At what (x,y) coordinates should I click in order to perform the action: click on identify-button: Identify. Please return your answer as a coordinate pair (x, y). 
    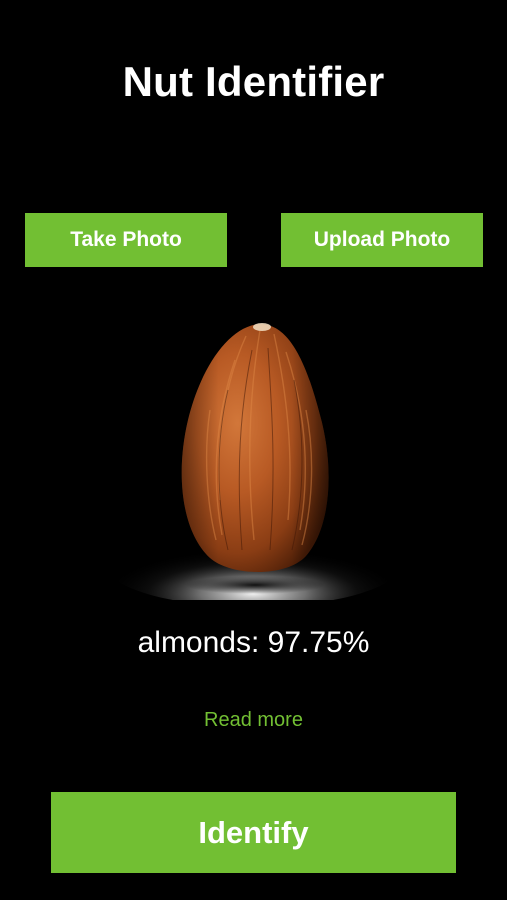
    Looking at the image, I should click on (253, 832).